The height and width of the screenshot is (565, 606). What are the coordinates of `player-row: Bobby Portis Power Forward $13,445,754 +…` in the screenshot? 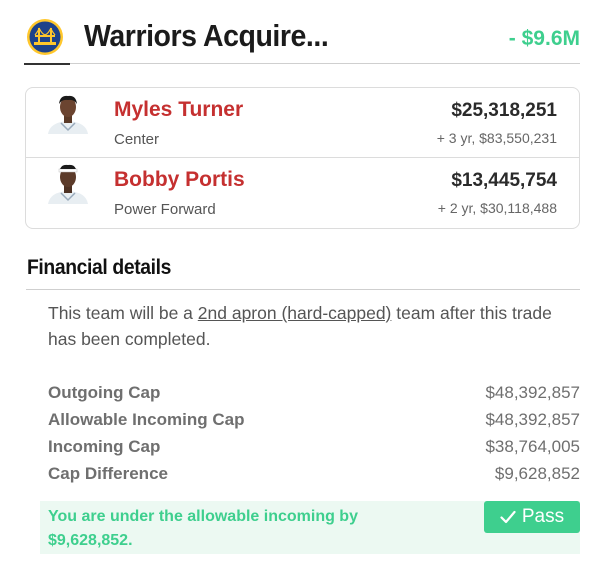 It's located at (302, 193).